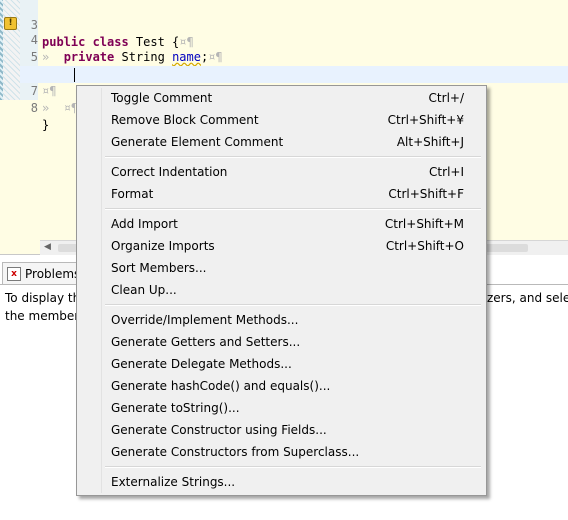  Describe the element at coordinates (144, 224) in the screenshot. I see `menu-item-label: Add Import` at that location.